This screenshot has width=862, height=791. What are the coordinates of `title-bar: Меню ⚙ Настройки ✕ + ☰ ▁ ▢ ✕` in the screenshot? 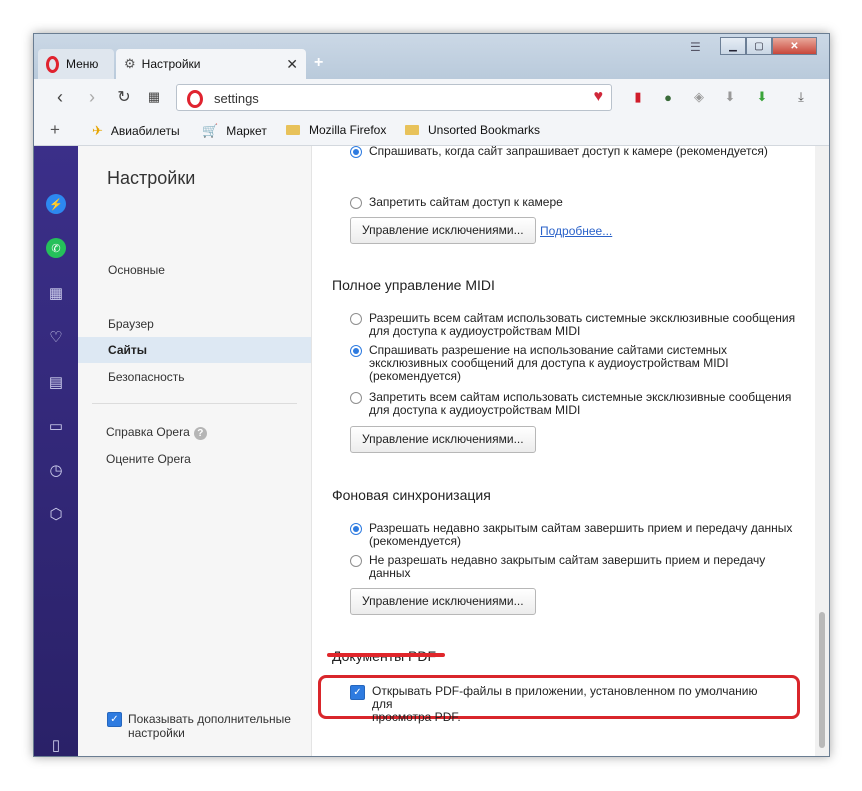 It's located at (431, 56).